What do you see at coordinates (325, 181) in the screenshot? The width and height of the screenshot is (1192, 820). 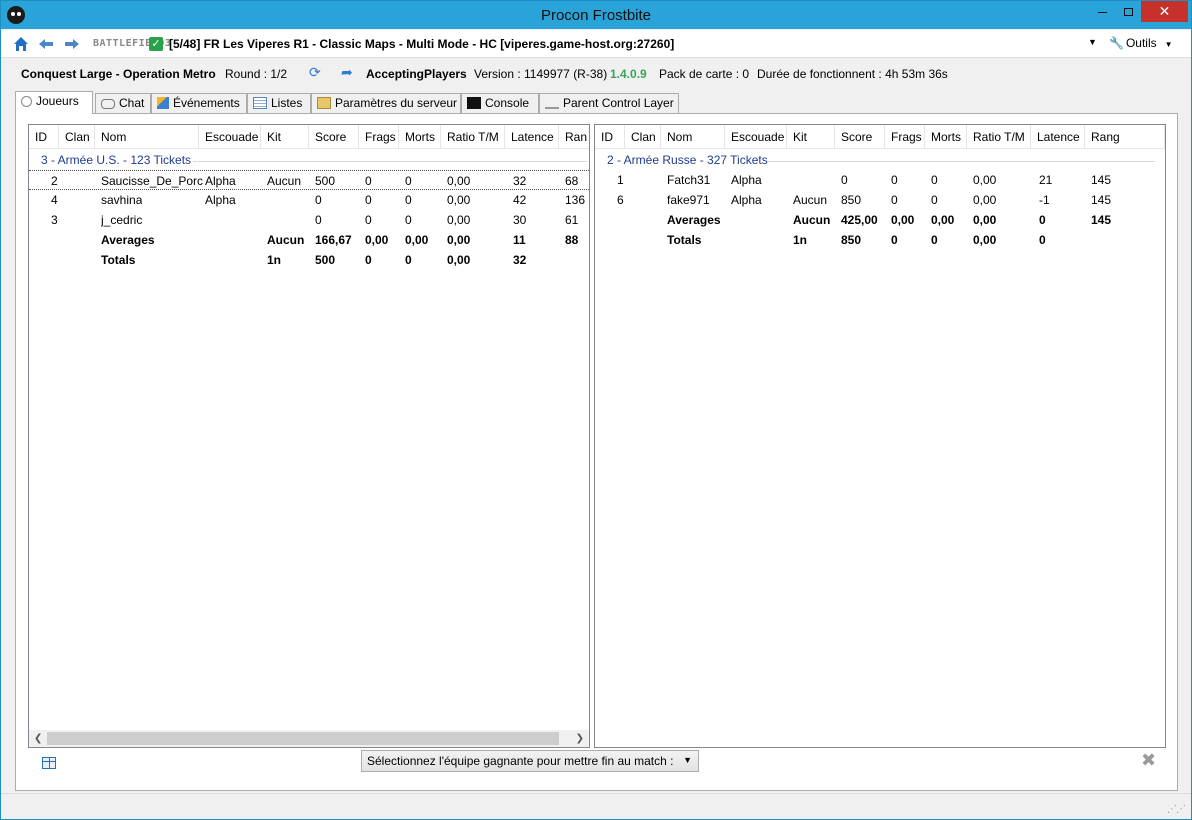 I see `player-score: 500` at bounding box center [325, 181].